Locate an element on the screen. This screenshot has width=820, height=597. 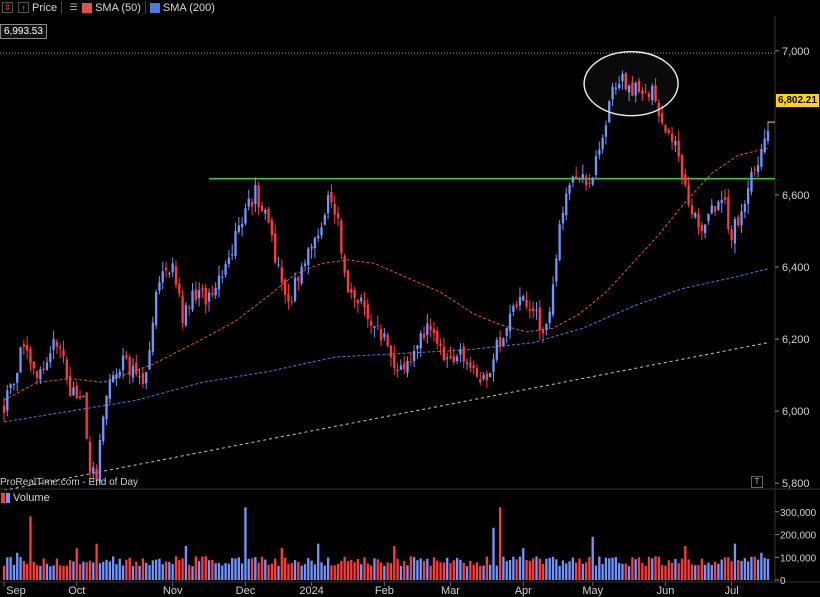
volume-tick-label: 100,000 is located at coordinates (798, 558).